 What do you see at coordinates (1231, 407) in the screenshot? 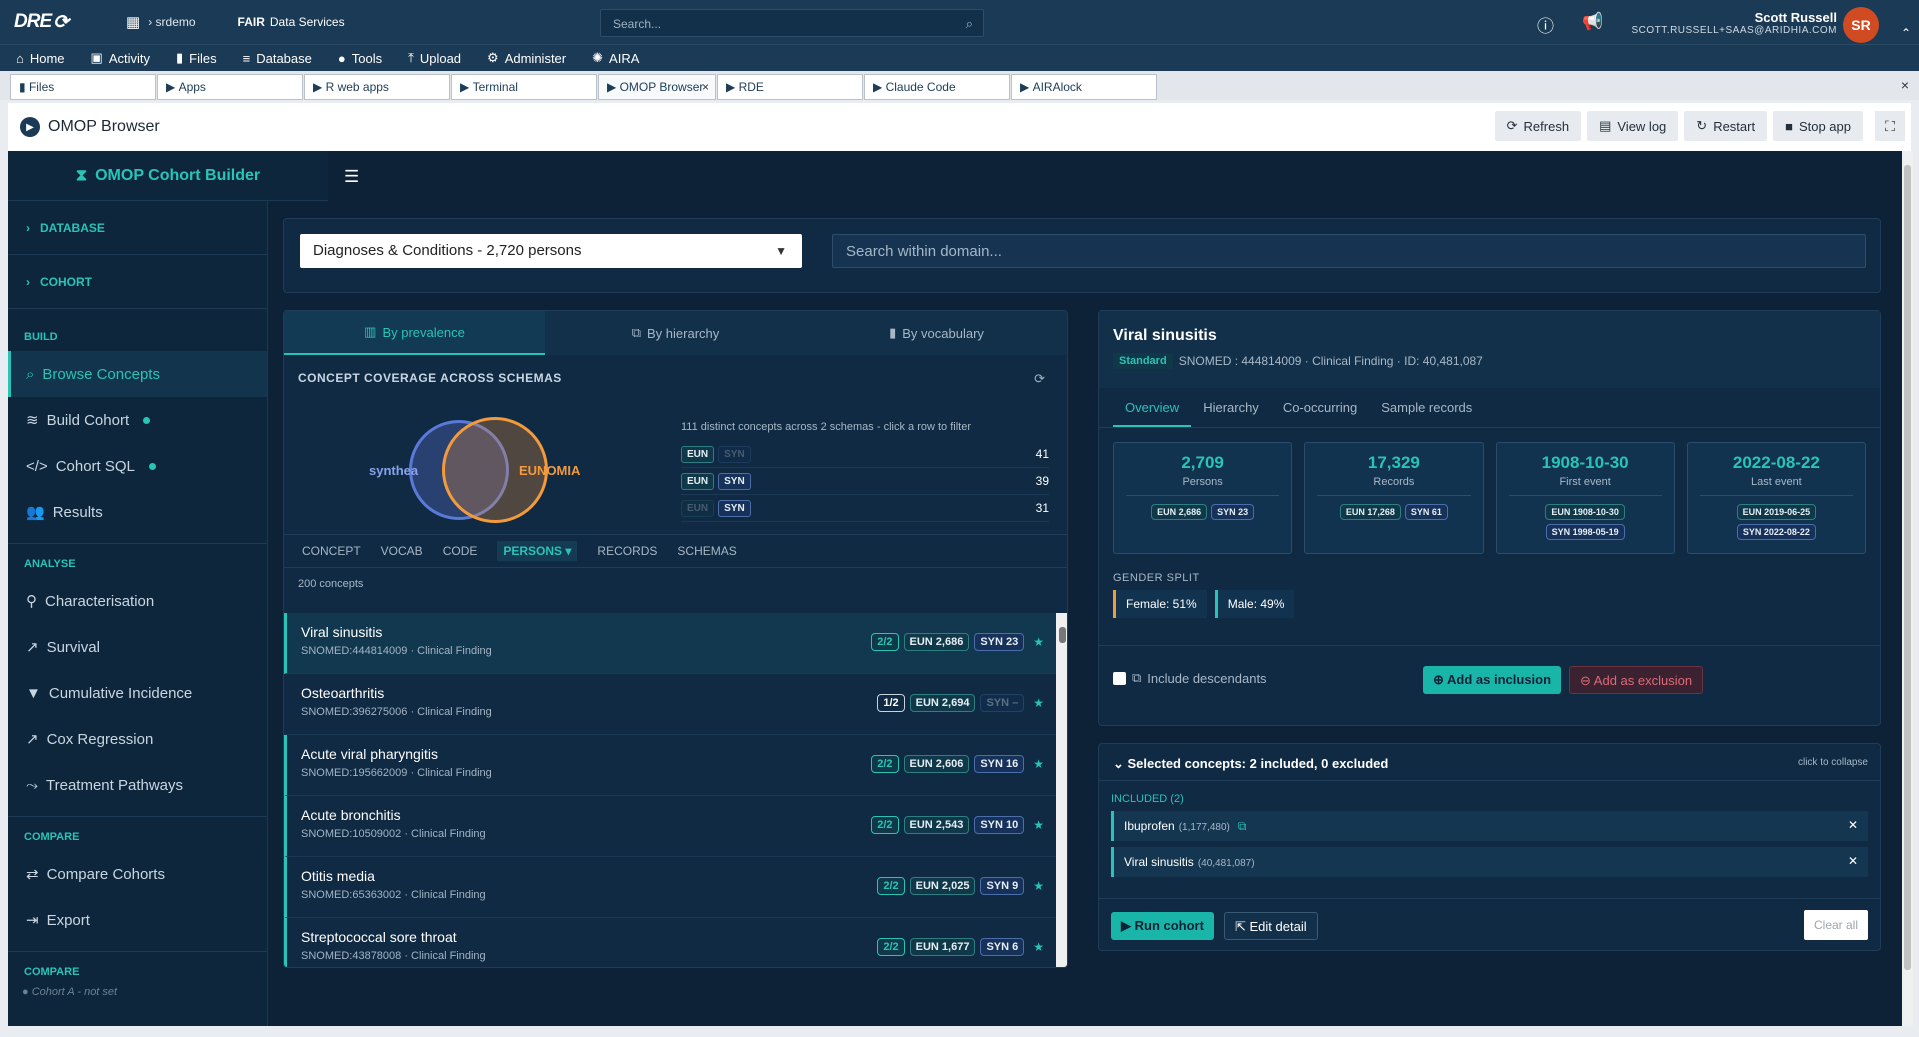
I see `tab-hierarchy: Hierarchy` at bounding box center [1231, 407].